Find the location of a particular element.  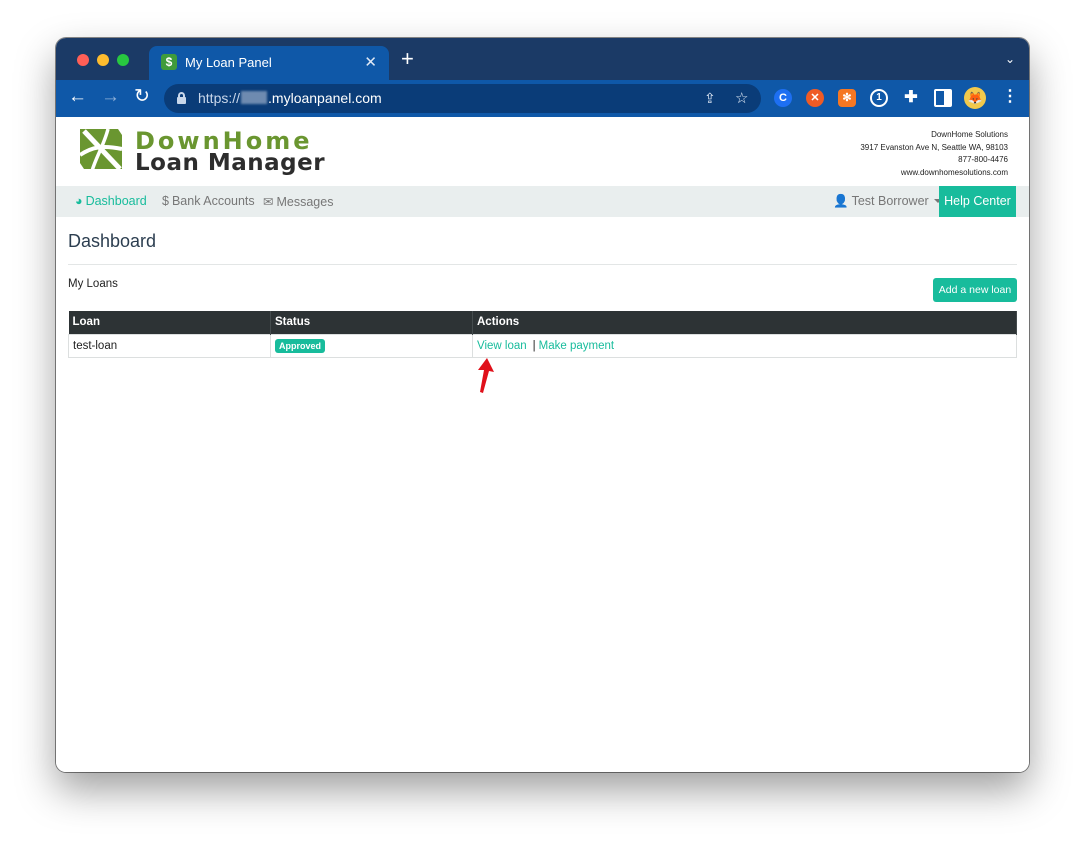

user-name: Test Borrower is located at coordinates (890, 201).